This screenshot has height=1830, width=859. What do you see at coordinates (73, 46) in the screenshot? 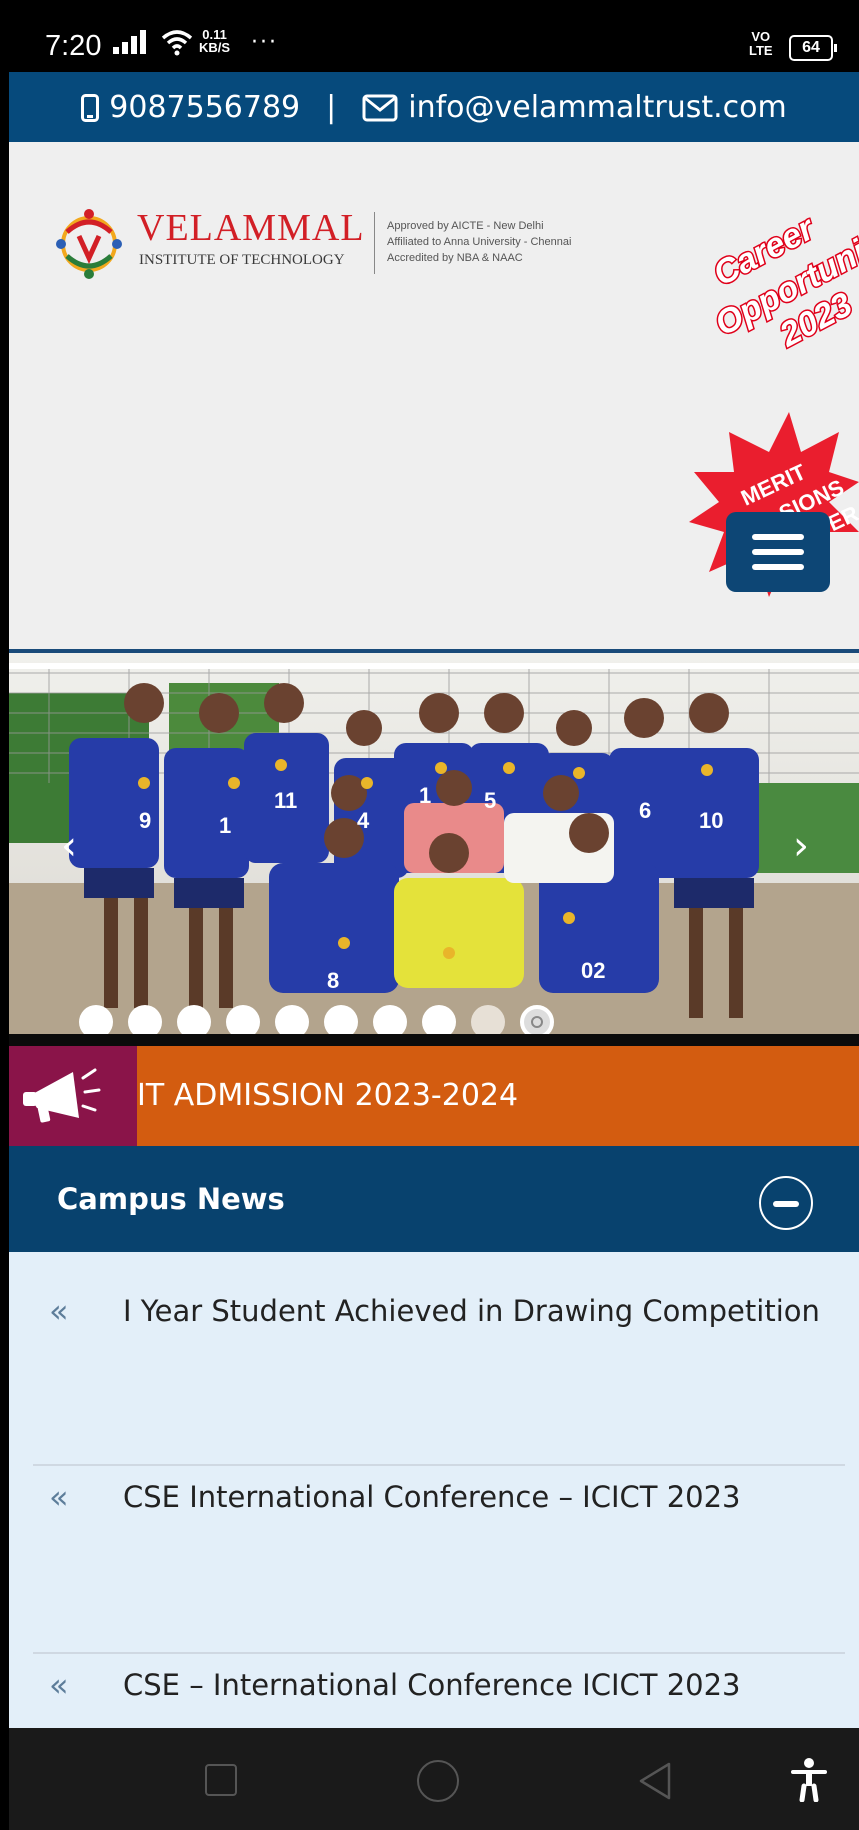
I see `status-time: 7:20` at bounding box center [73, 46].